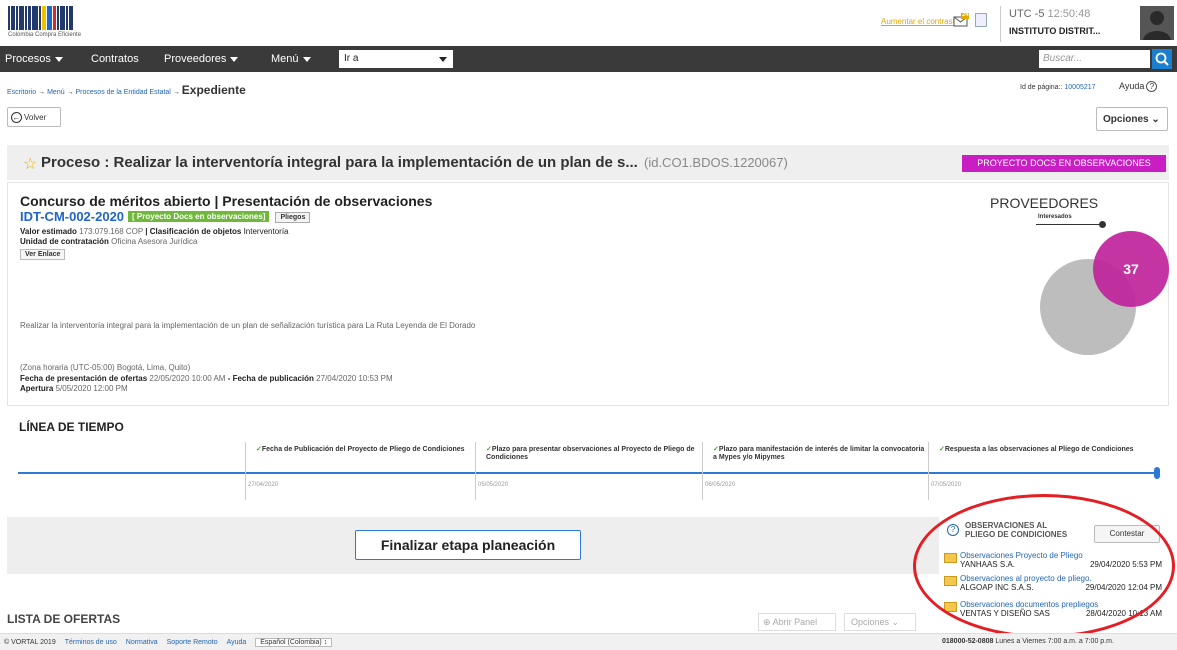 Image resolution: width=1177 pixels, height=650 pixels. I want to click on breadcrumb-menu: Menú, so click(56, 92).